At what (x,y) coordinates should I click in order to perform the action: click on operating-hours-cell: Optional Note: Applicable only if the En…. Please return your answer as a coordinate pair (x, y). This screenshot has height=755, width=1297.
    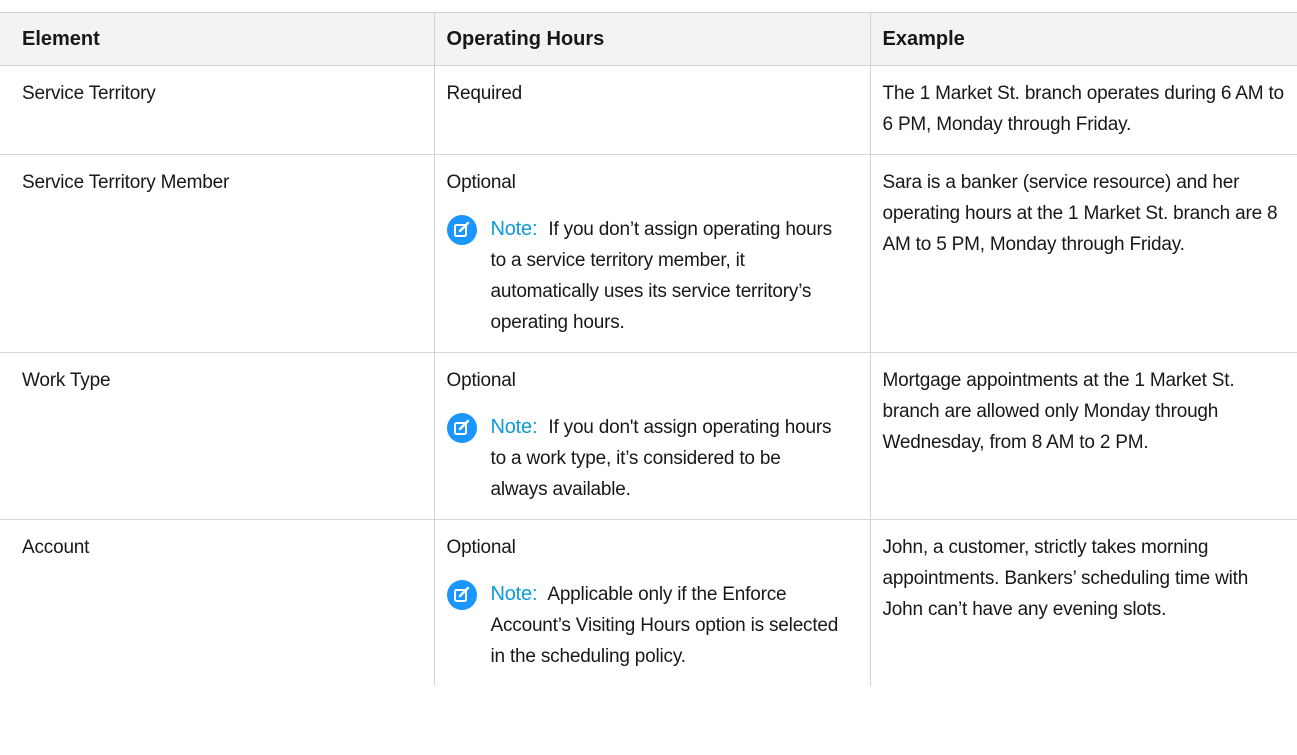
    Looking at the image, I should click on (651, 602).